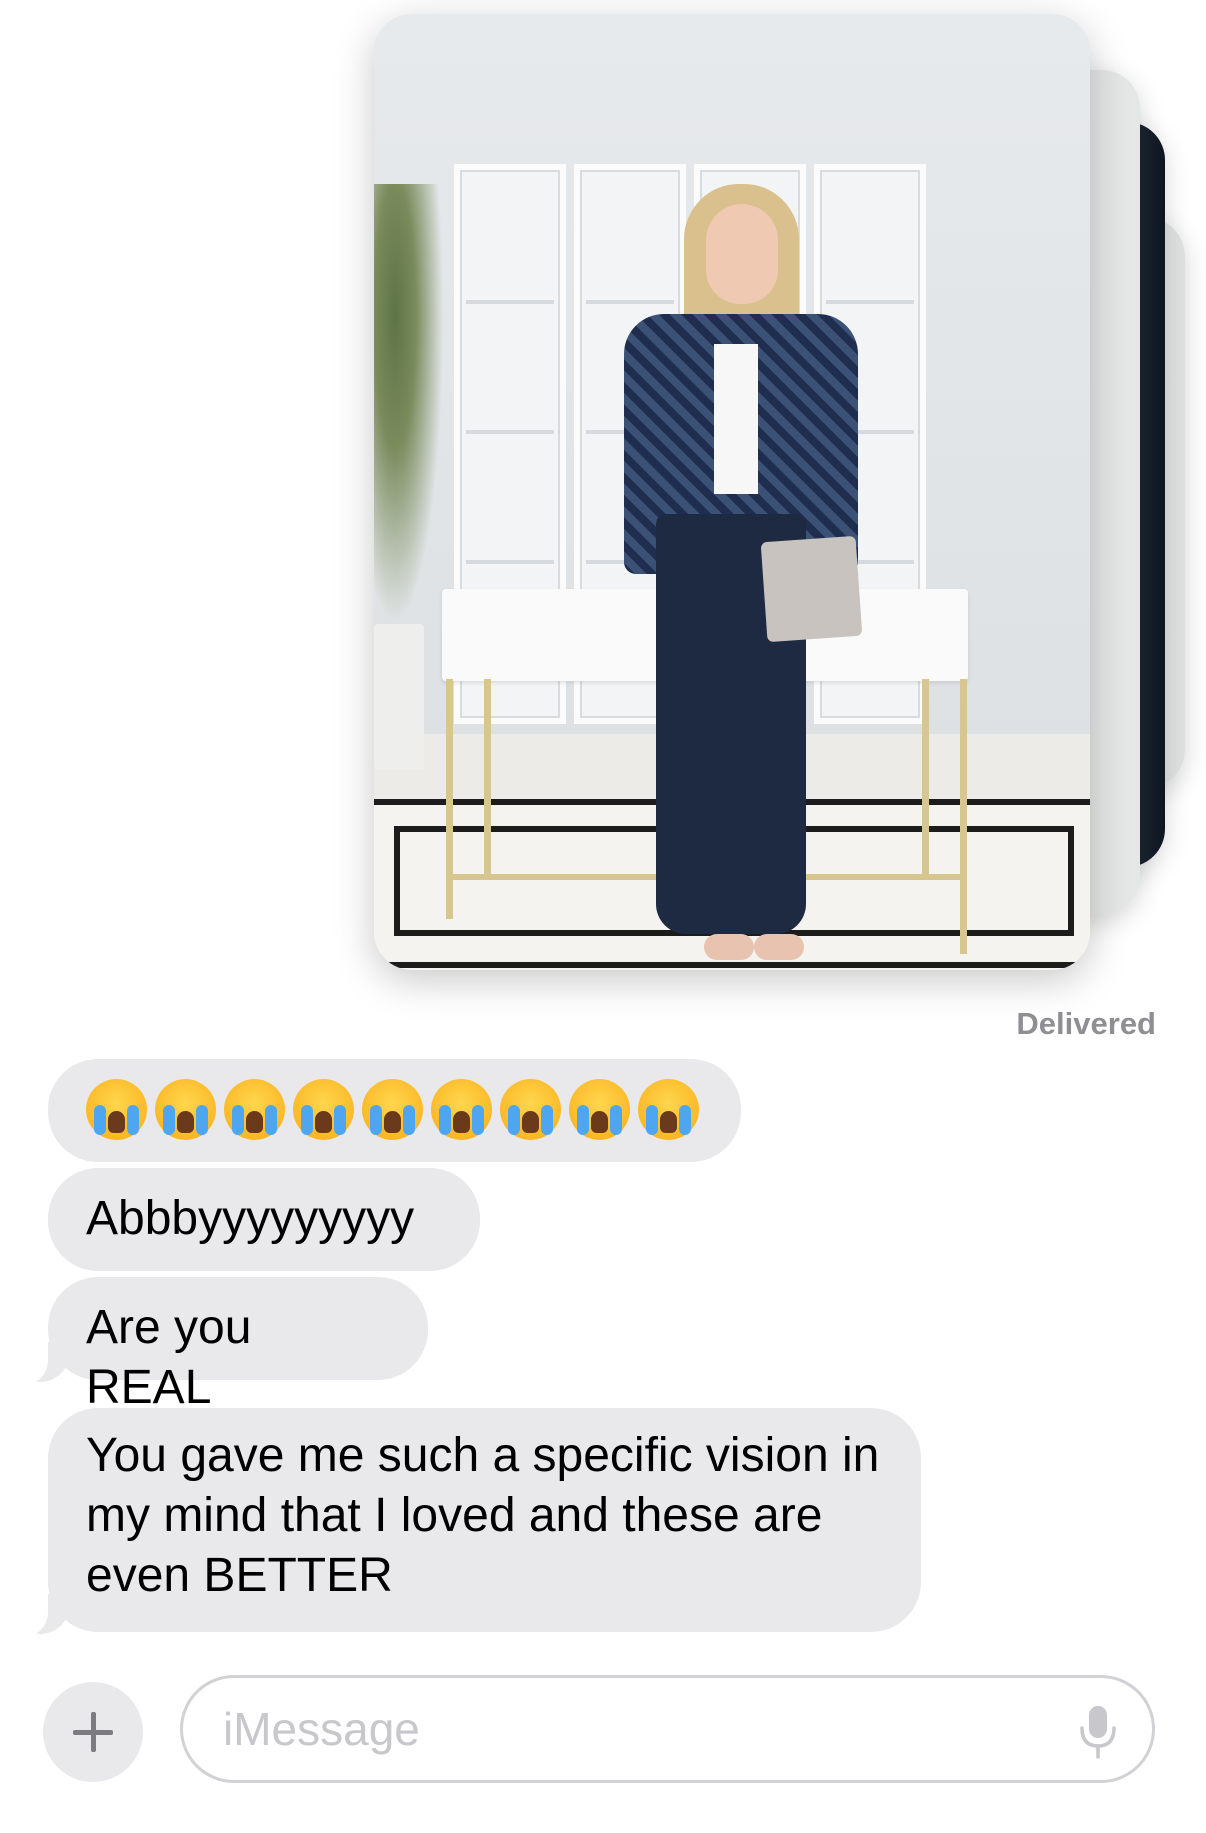 Image resolution: width=1206 pixels, height=1833 pixels. What do you see at coordinates (169, 1357) in the screenshot?
I see `message-text: Are you REAL` at bounding box center [169, 1357].